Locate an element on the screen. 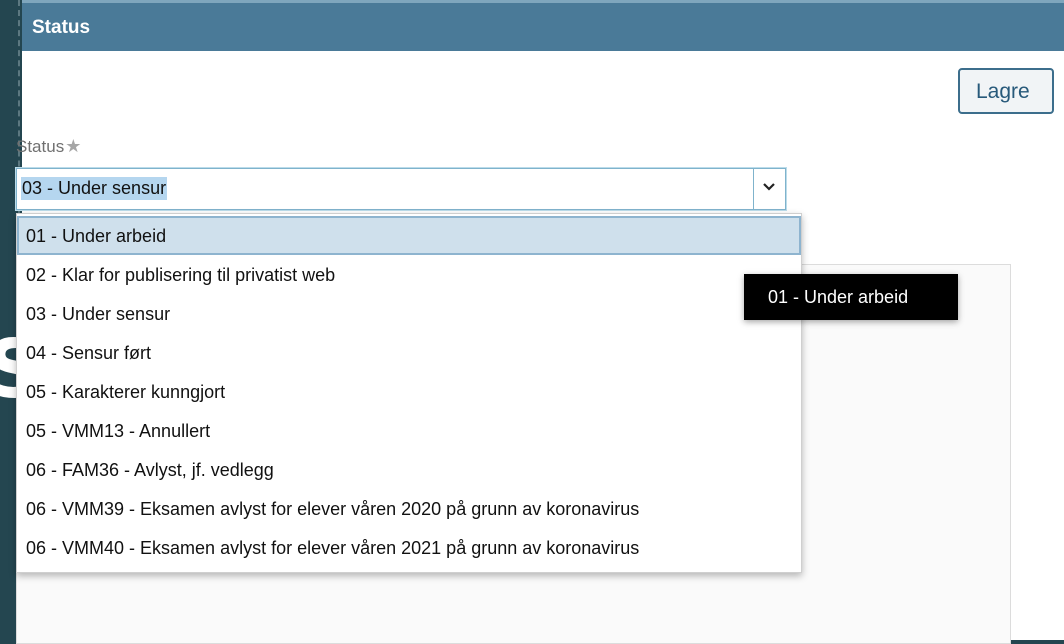 The image size is (1064, 644). required-star-icon: ★ is located at coordinates (73, 146).